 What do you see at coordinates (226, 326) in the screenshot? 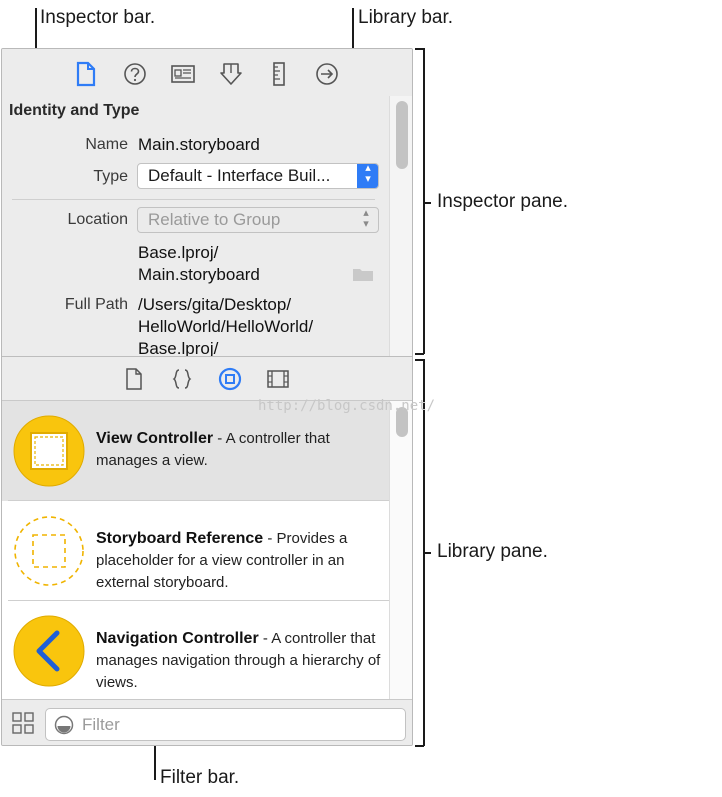
I see `full-path-line-2: HelloWorld/HelloWorld/` at bounding box center [226, 326].